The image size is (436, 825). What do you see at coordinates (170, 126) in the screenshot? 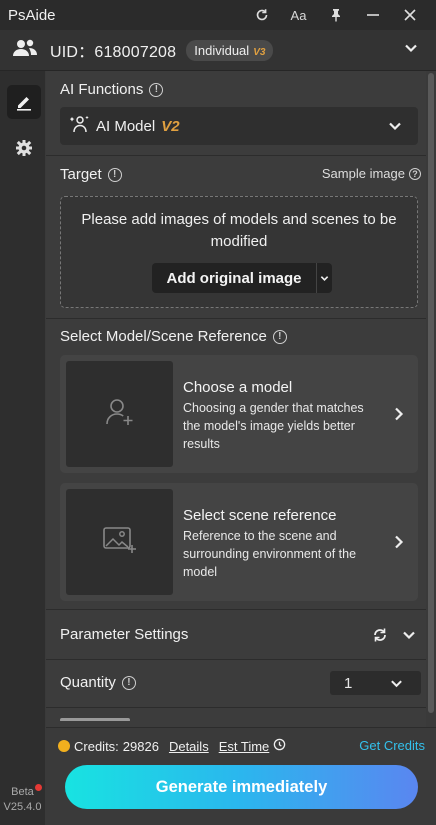
I see `ai-function-version: V2` at bounding box center [170, 126].